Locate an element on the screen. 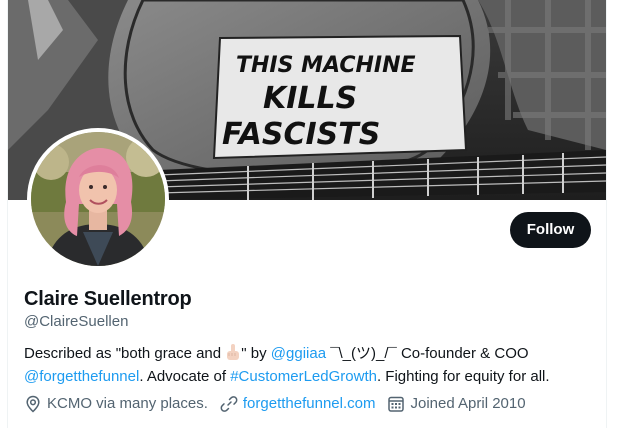 This screenshot has height=428, width=618. bio-text: ¯\_(ツ)_/¯ Co-founder & COO is located at coordinates (427, 353).